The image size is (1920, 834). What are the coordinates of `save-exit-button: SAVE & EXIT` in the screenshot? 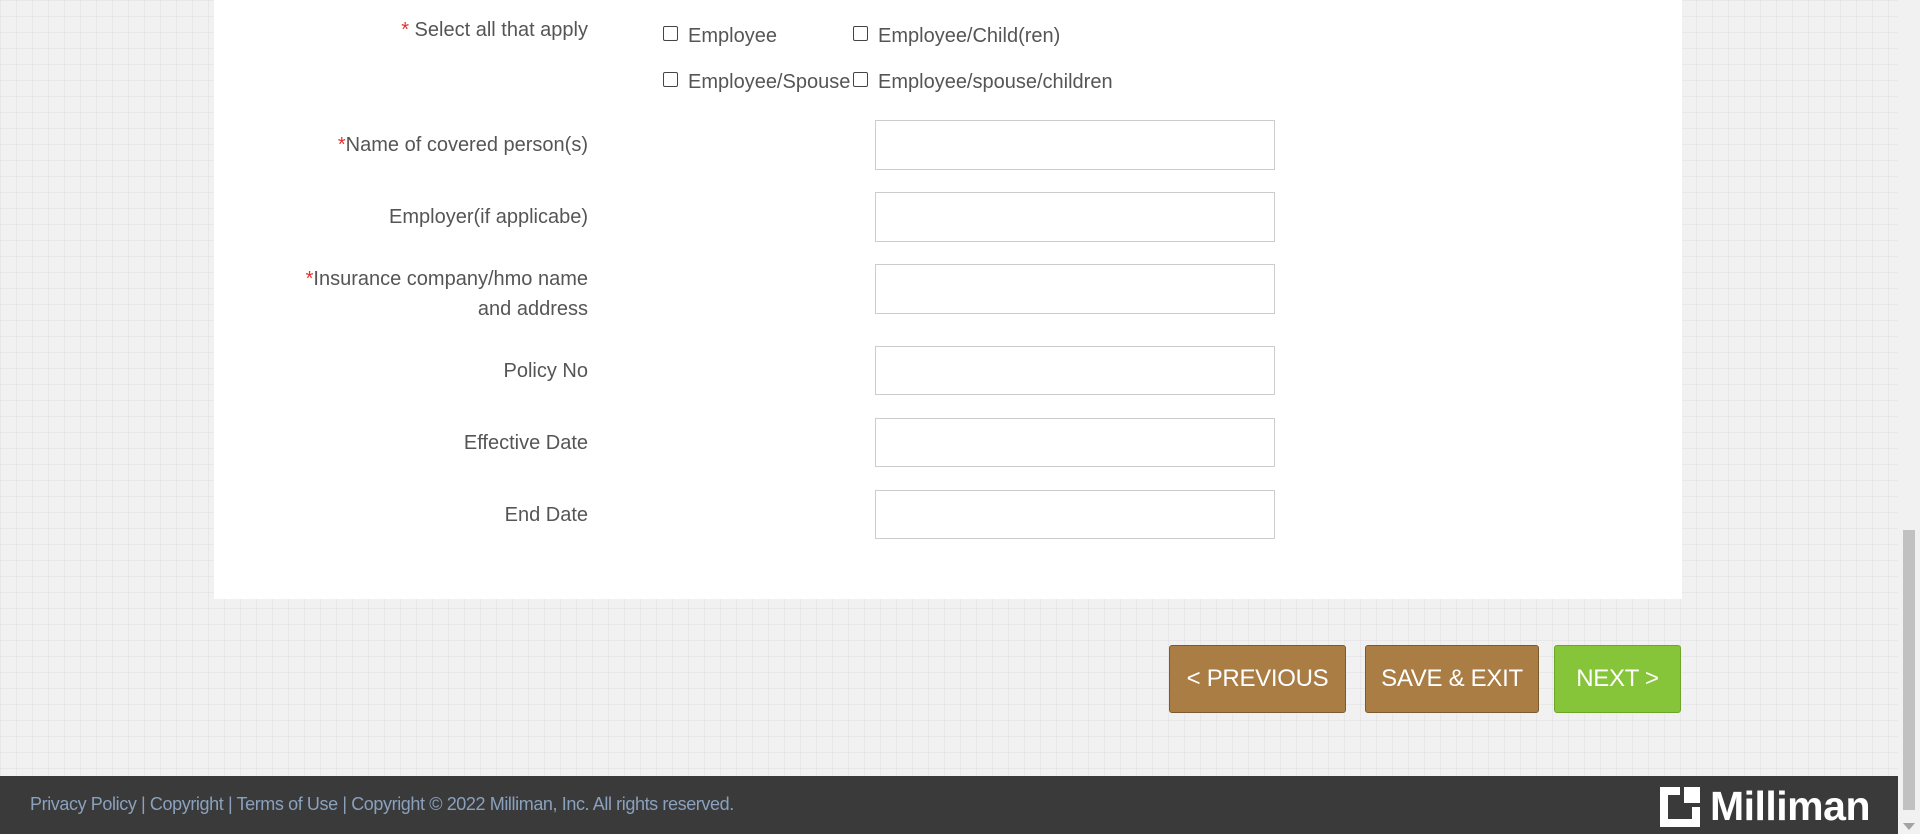 It's located at (1452, 679).